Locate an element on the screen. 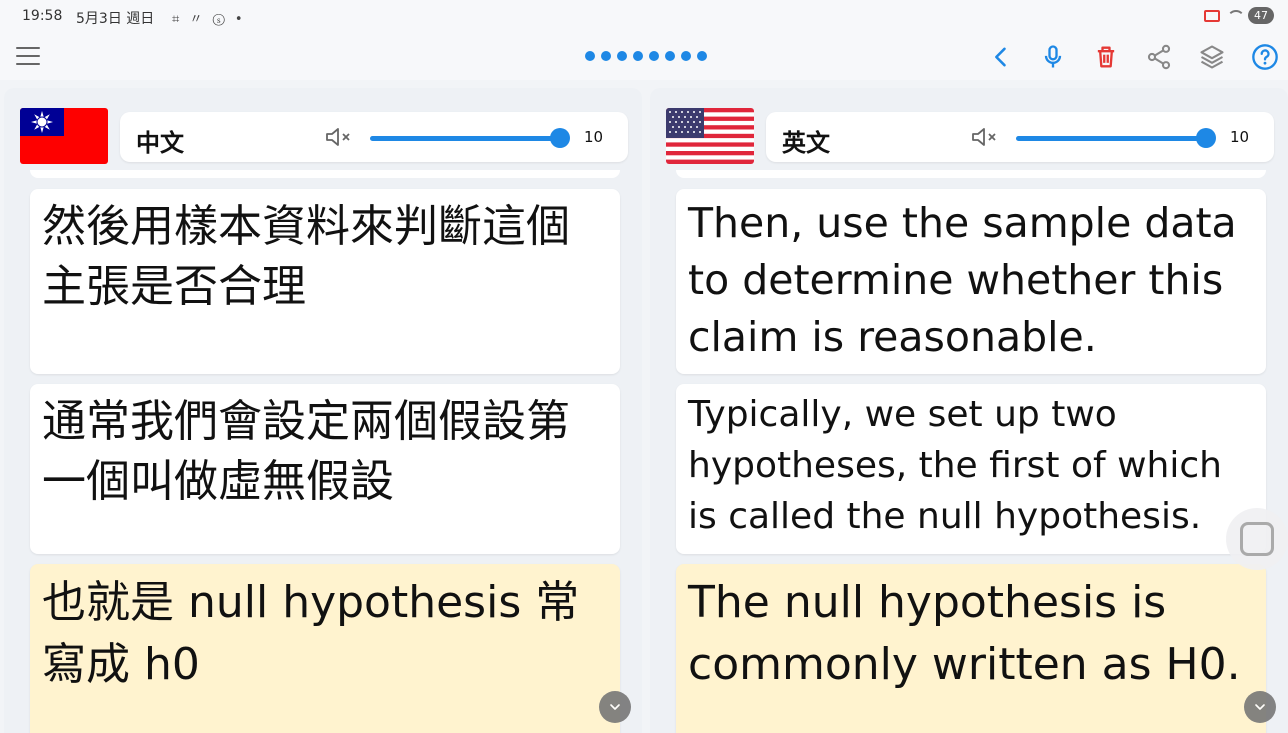 This screenshot has height=733, width=1288. status-date: 5月3日 週日 is located at coordinates (115, 19).